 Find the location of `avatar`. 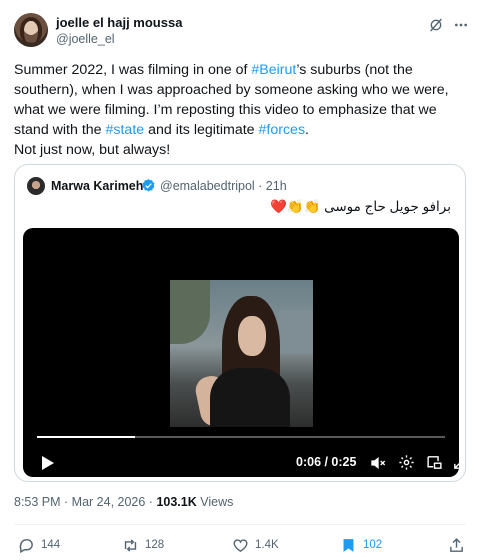

avatar is located at coordinates (31, 30).